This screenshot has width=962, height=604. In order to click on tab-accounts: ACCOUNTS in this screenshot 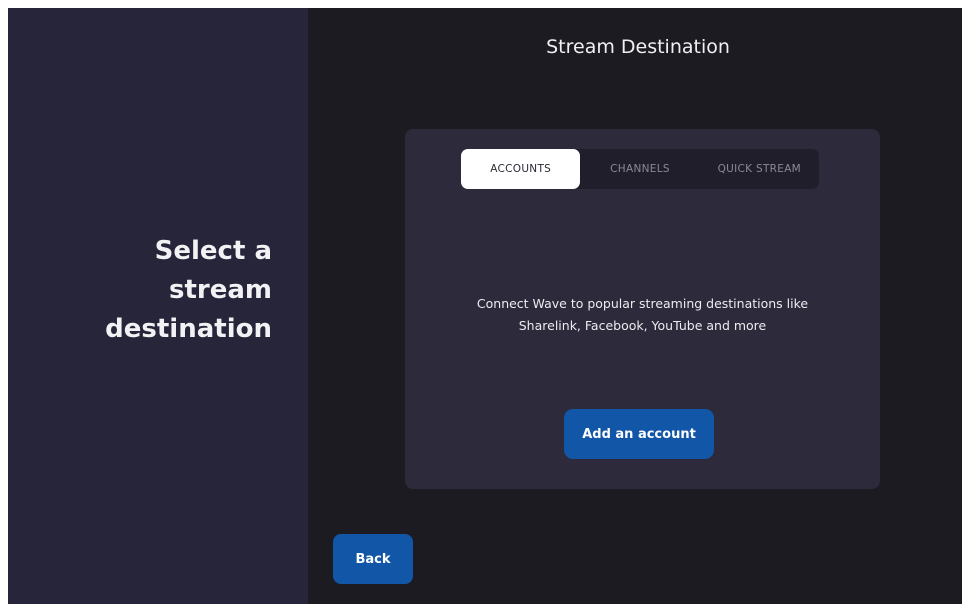, I will do `click(521, 169)`.